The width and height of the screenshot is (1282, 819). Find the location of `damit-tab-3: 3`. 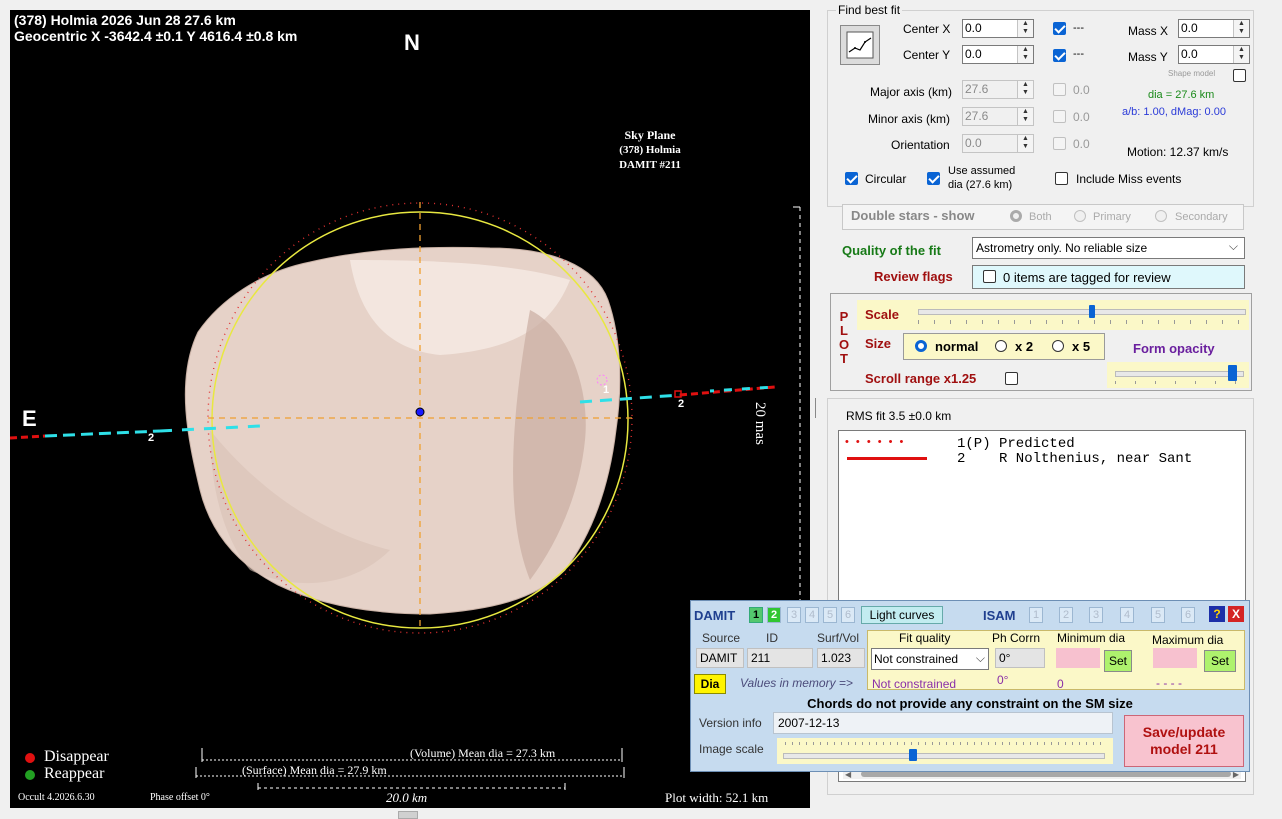

damit-tab-3: 3 is located at coordinates (794, 615).